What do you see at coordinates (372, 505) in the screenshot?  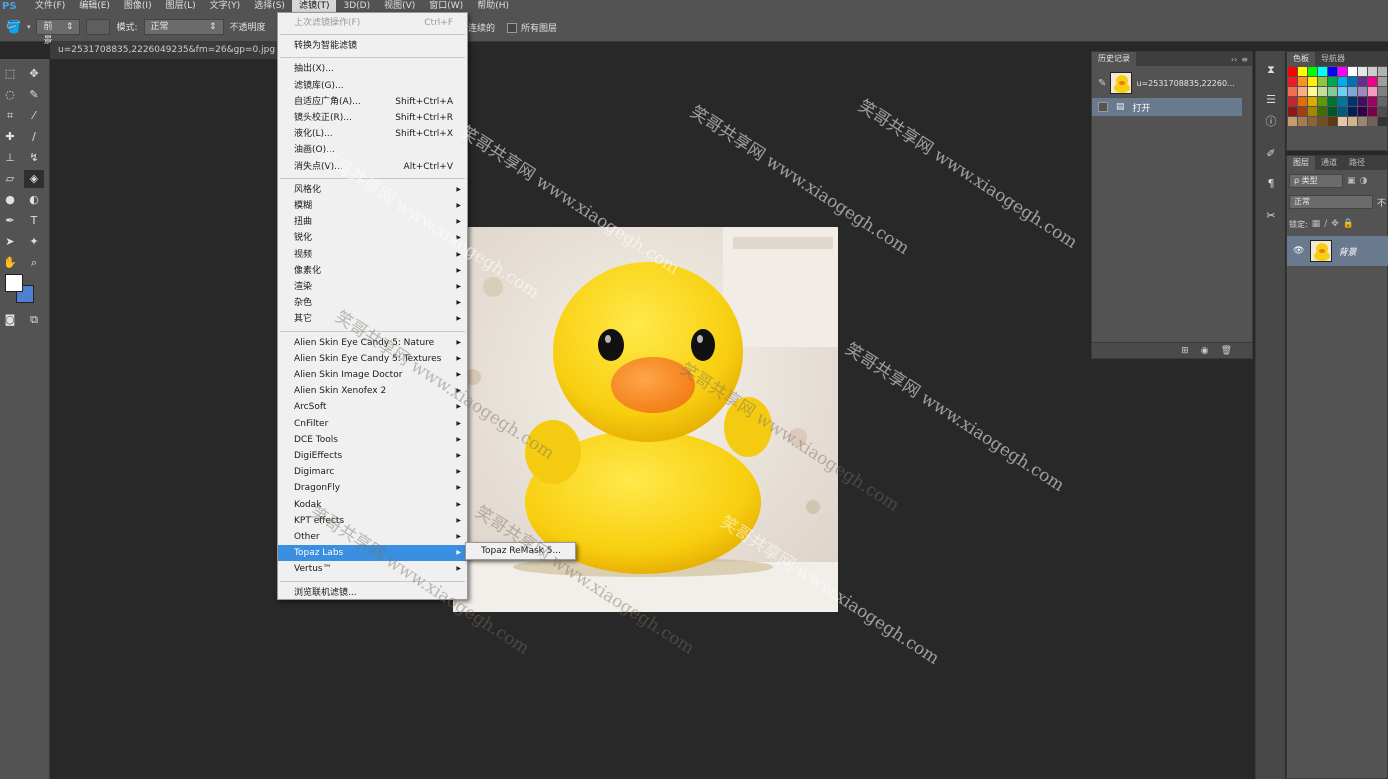 I see `filter-menu-item: Kodak ▶` at bounding box center [372, 505].